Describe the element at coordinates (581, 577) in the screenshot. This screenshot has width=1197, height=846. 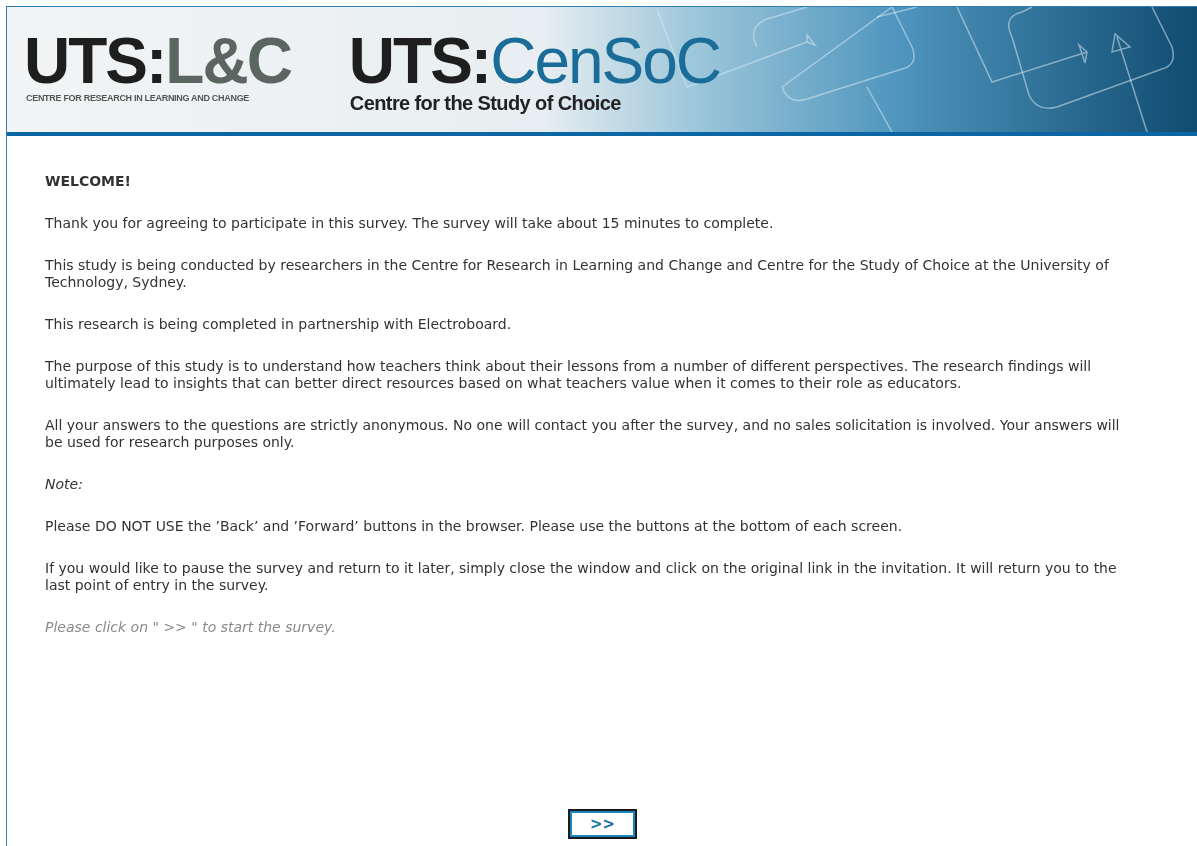
I see `body-paragraph: If you would like to pause the survey and return to it later, simply close the window and click on the original link in the invitation. It will return you to the last point of entry in the survey.` at that location.